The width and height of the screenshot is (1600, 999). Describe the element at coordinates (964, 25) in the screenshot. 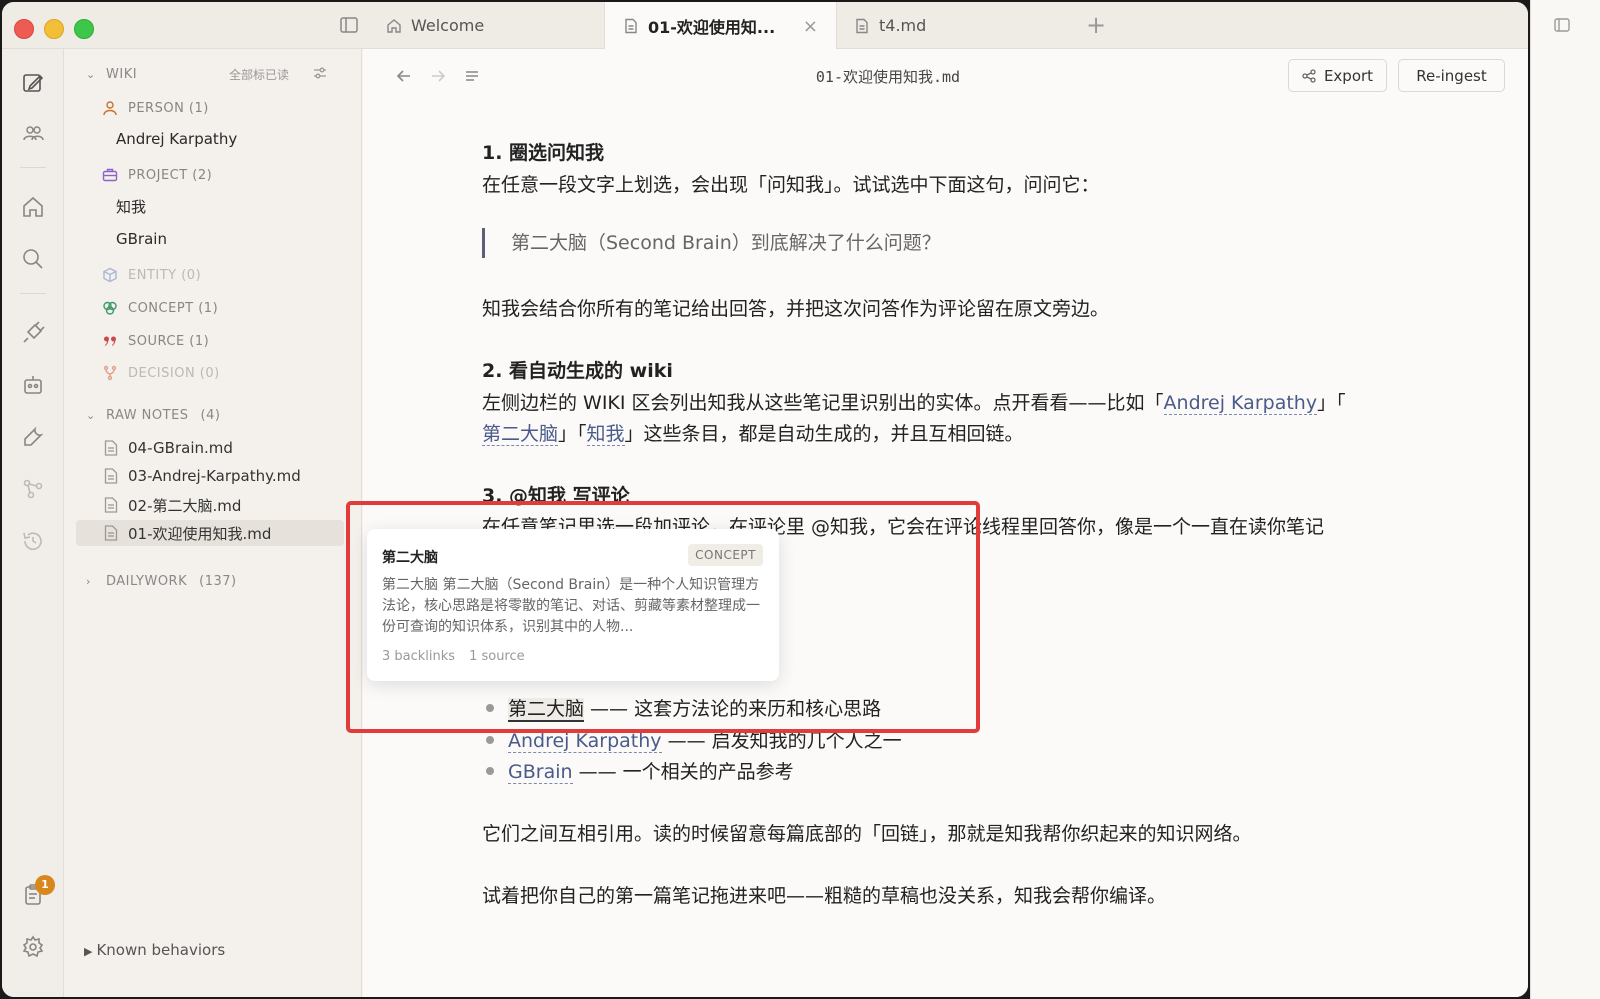

I see `tab-t4: t4.md` at that location.